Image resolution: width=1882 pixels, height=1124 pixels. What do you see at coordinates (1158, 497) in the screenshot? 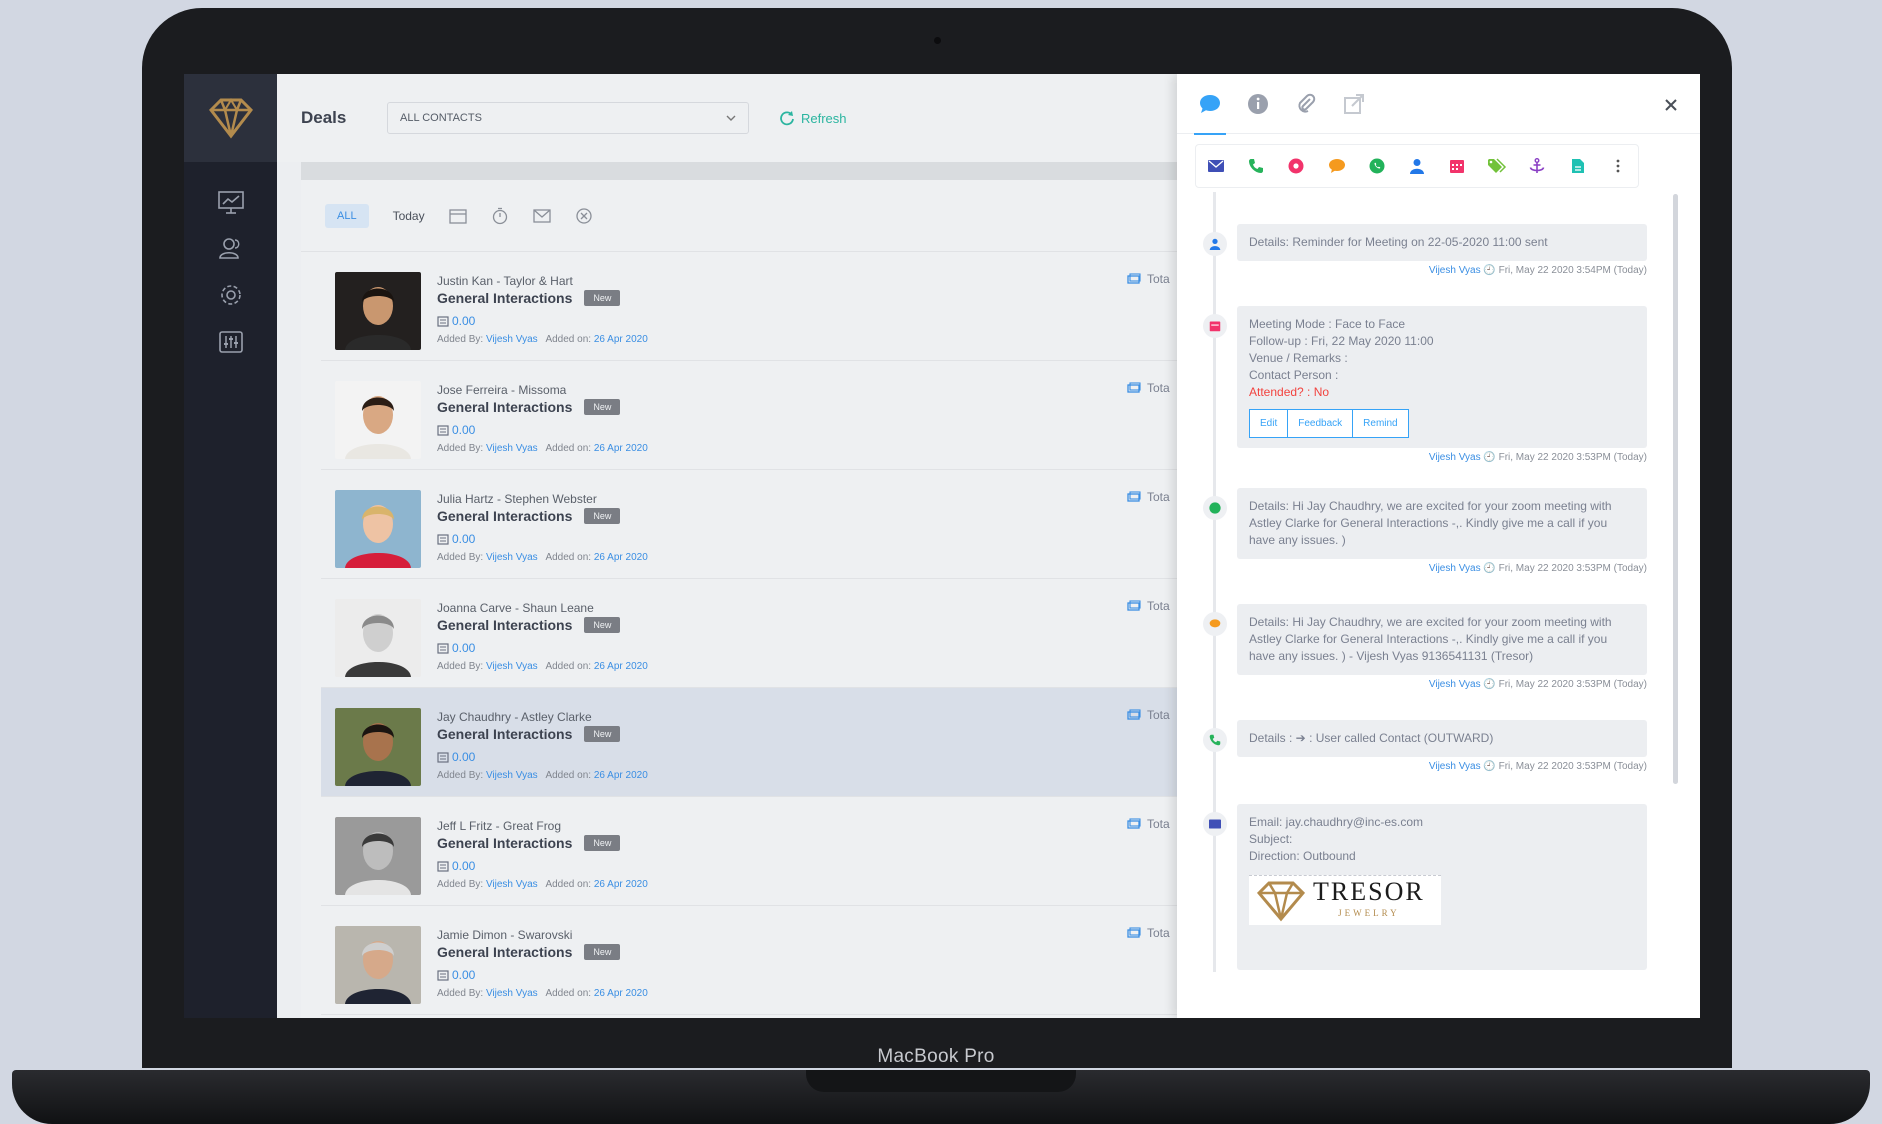
I see `total-label: Tota` at bounding box center [1158, 497].